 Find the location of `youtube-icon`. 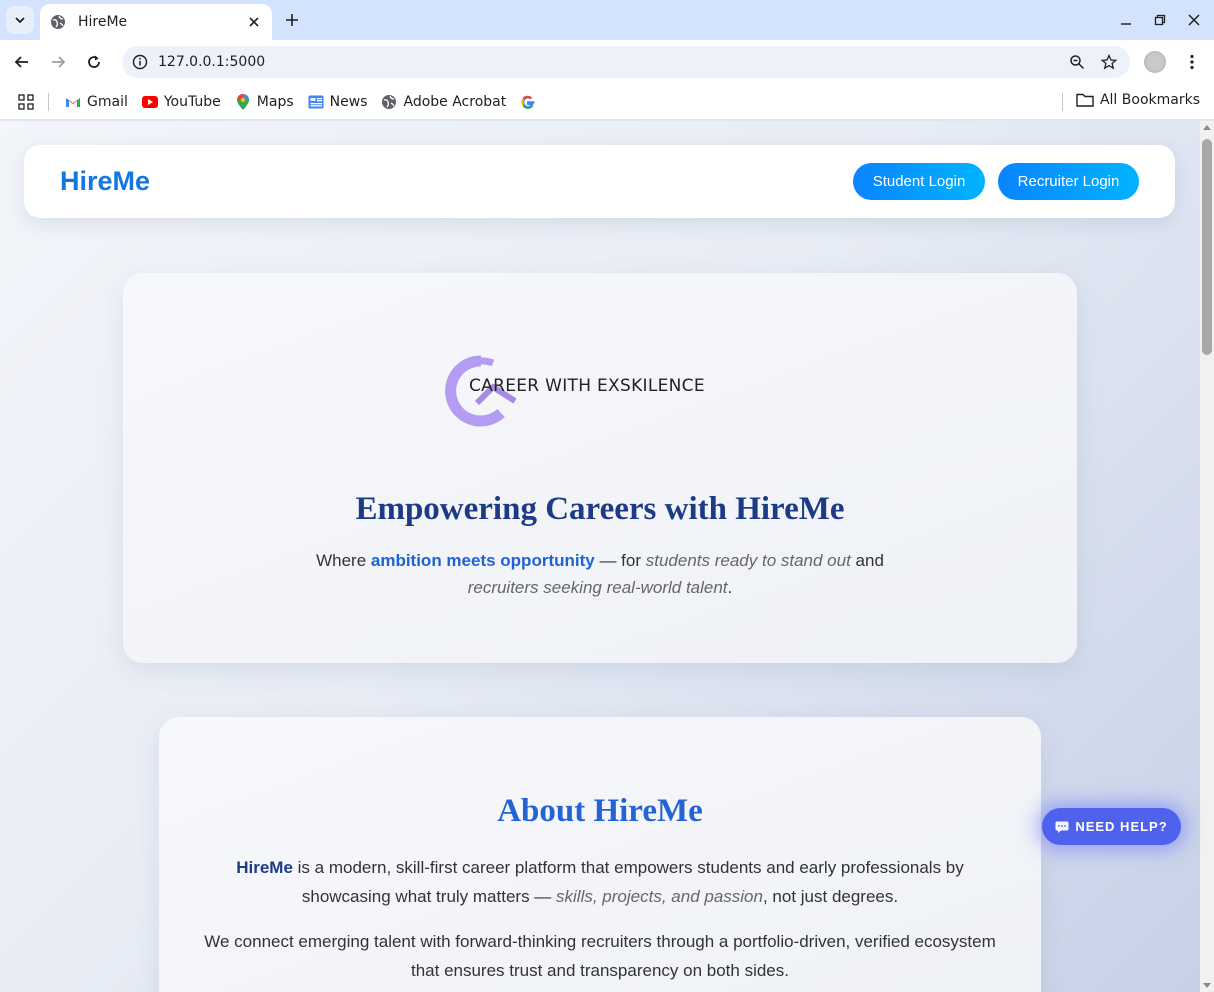

youtube-icon is located at coordinates (149, 102).